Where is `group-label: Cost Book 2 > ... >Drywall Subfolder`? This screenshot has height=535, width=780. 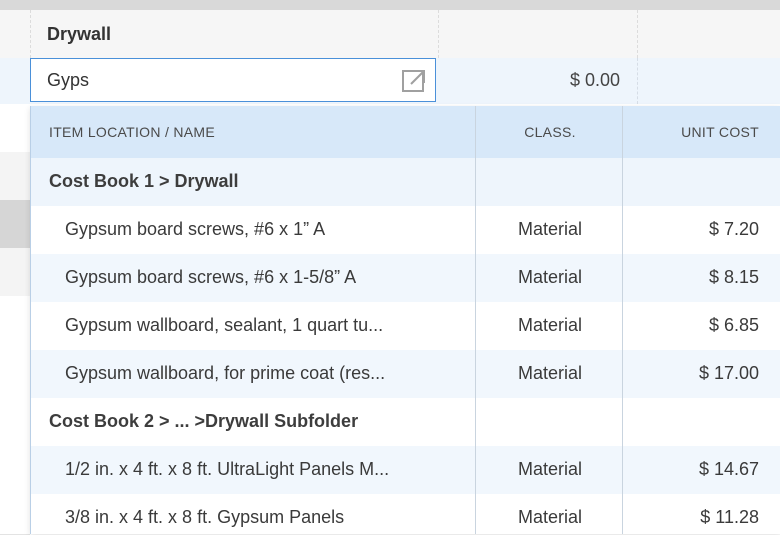 group-label: Cost Book 2 > ... >Drywall Subfolder is located at coordinates (204, 421).